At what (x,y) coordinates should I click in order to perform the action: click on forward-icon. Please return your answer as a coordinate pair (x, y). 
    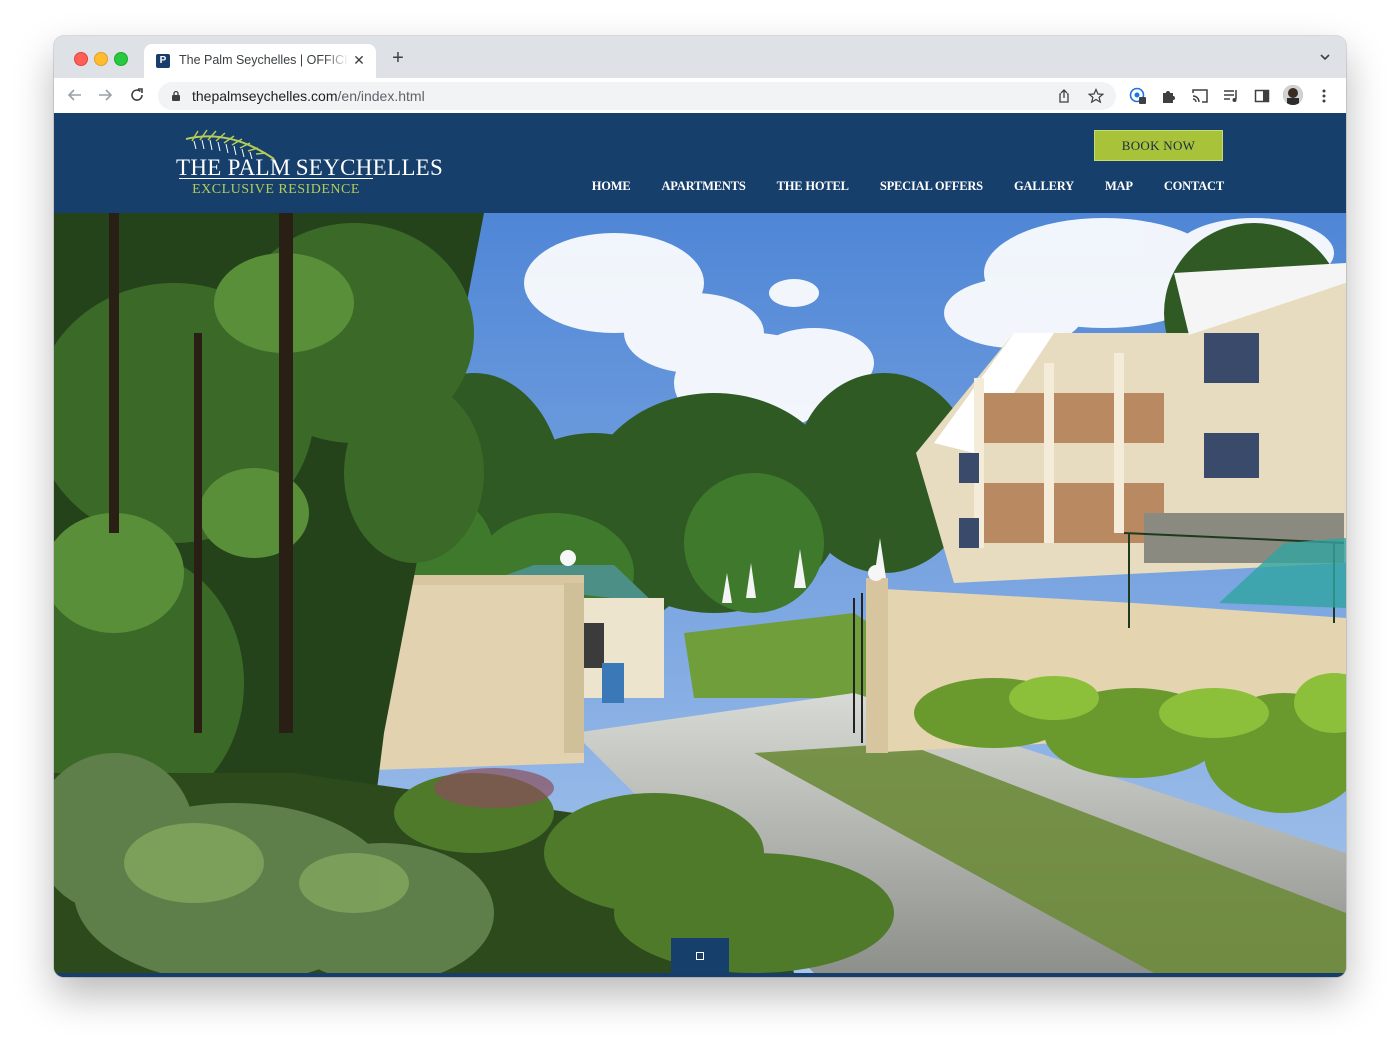
    Looking at the image, I should click on (105, 95).